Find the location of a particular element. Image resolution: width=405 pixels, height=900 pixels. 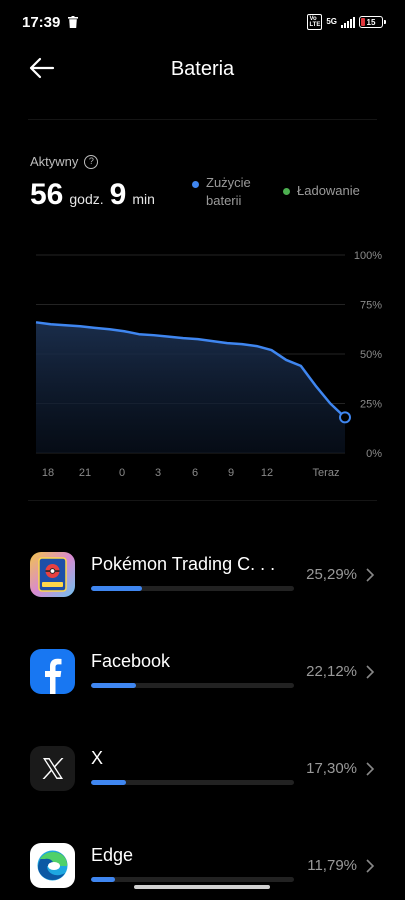

home-indicator is located at coordinates (202, 887).